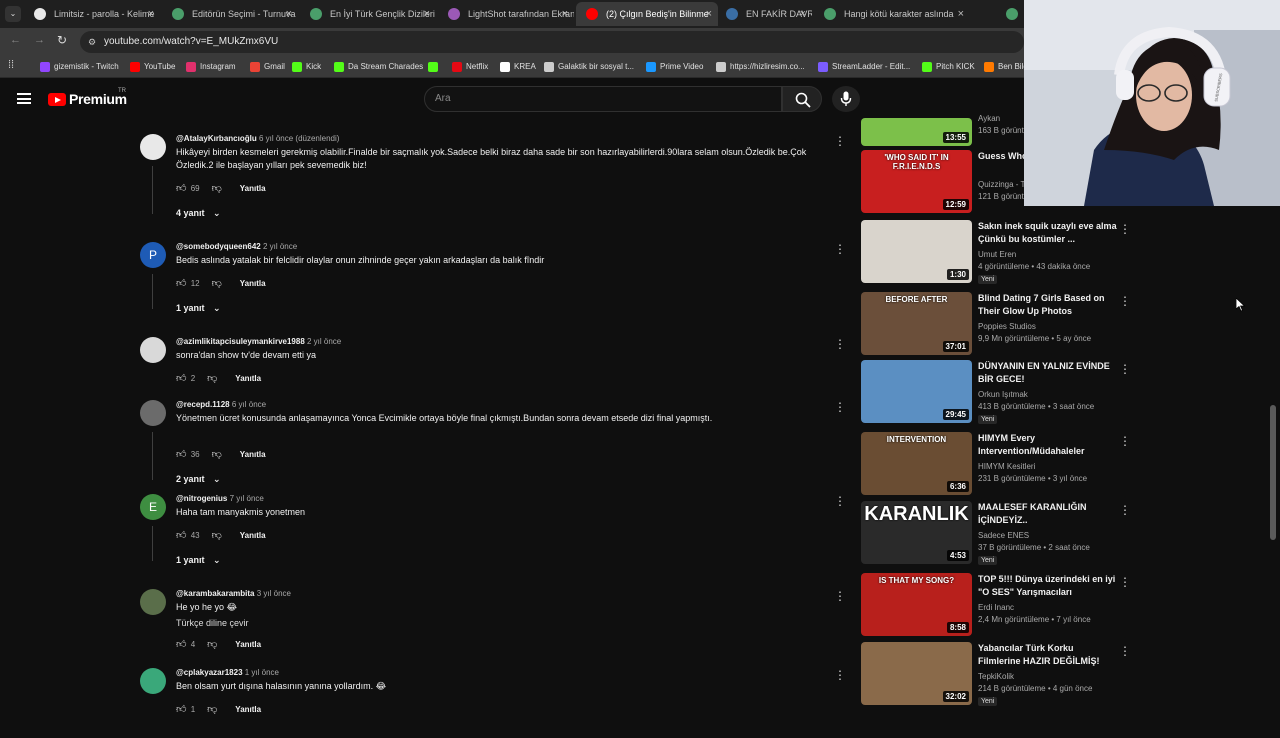 The image size is (1280, 738). I want to click on bookmark-item: Ben Bild, so click(1006, 67).